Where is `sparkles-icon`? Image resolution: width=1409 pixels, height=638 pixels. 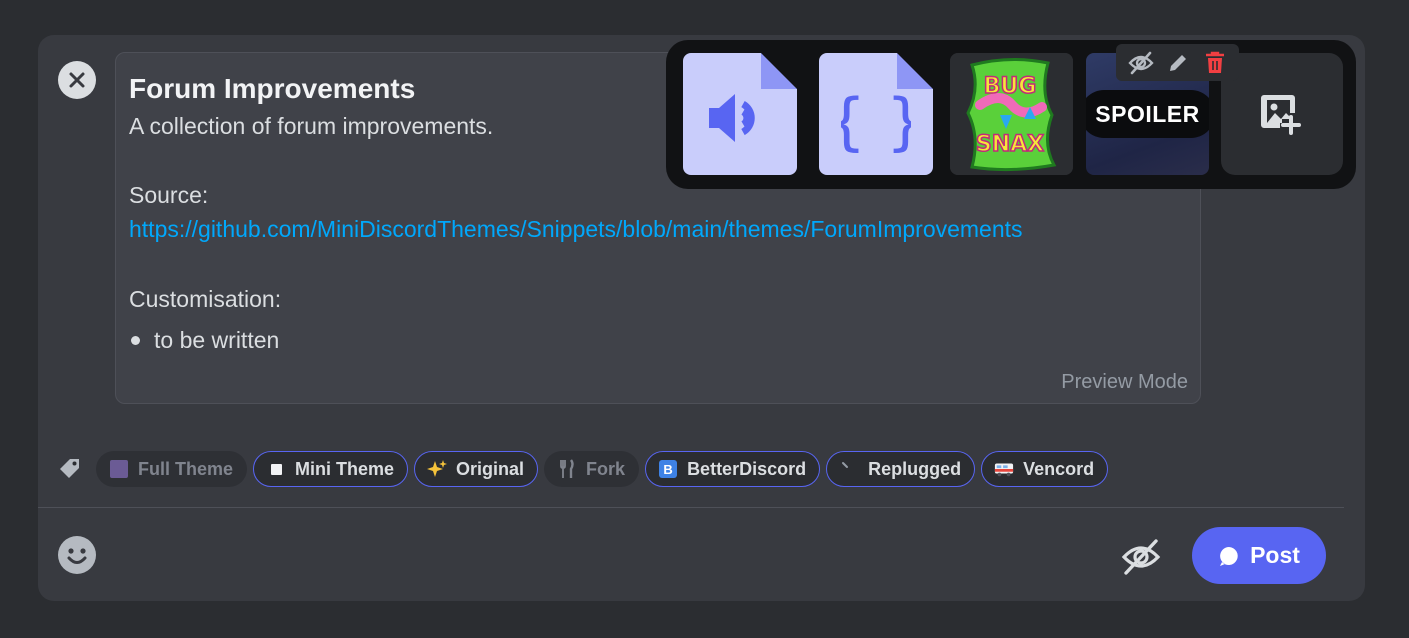 sparkles-icon is located at coordinates (437, 469).